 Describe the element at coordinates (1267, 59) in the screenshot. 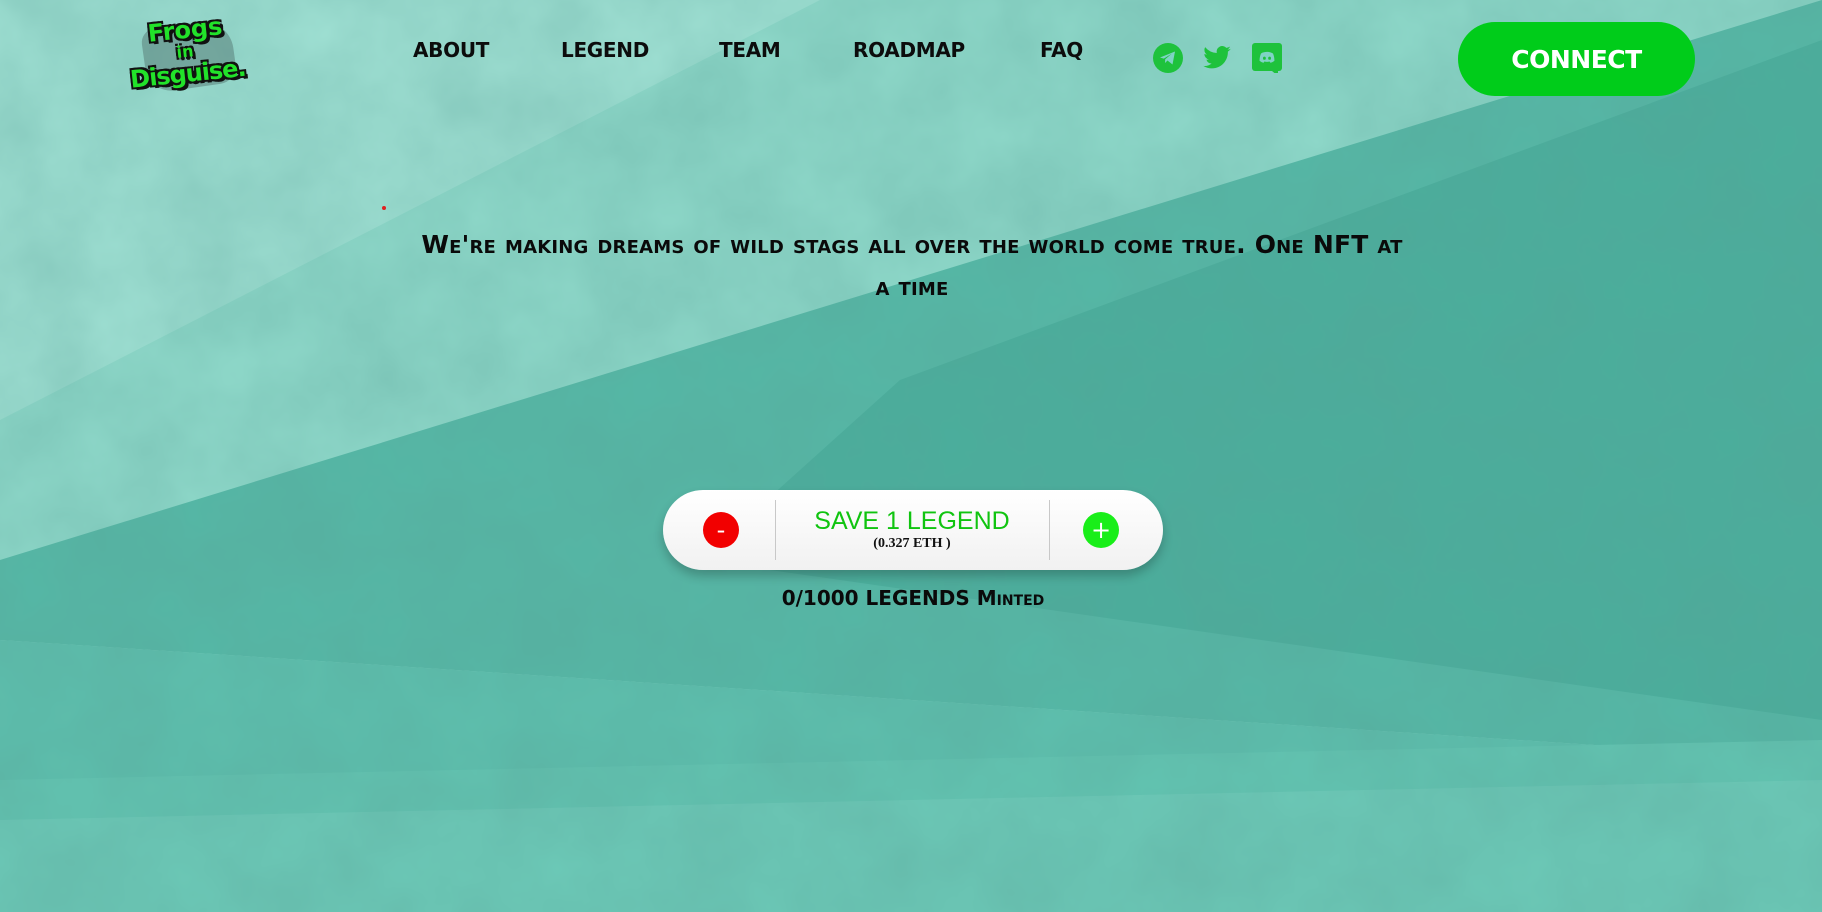

I see `discord-icon` at that location.